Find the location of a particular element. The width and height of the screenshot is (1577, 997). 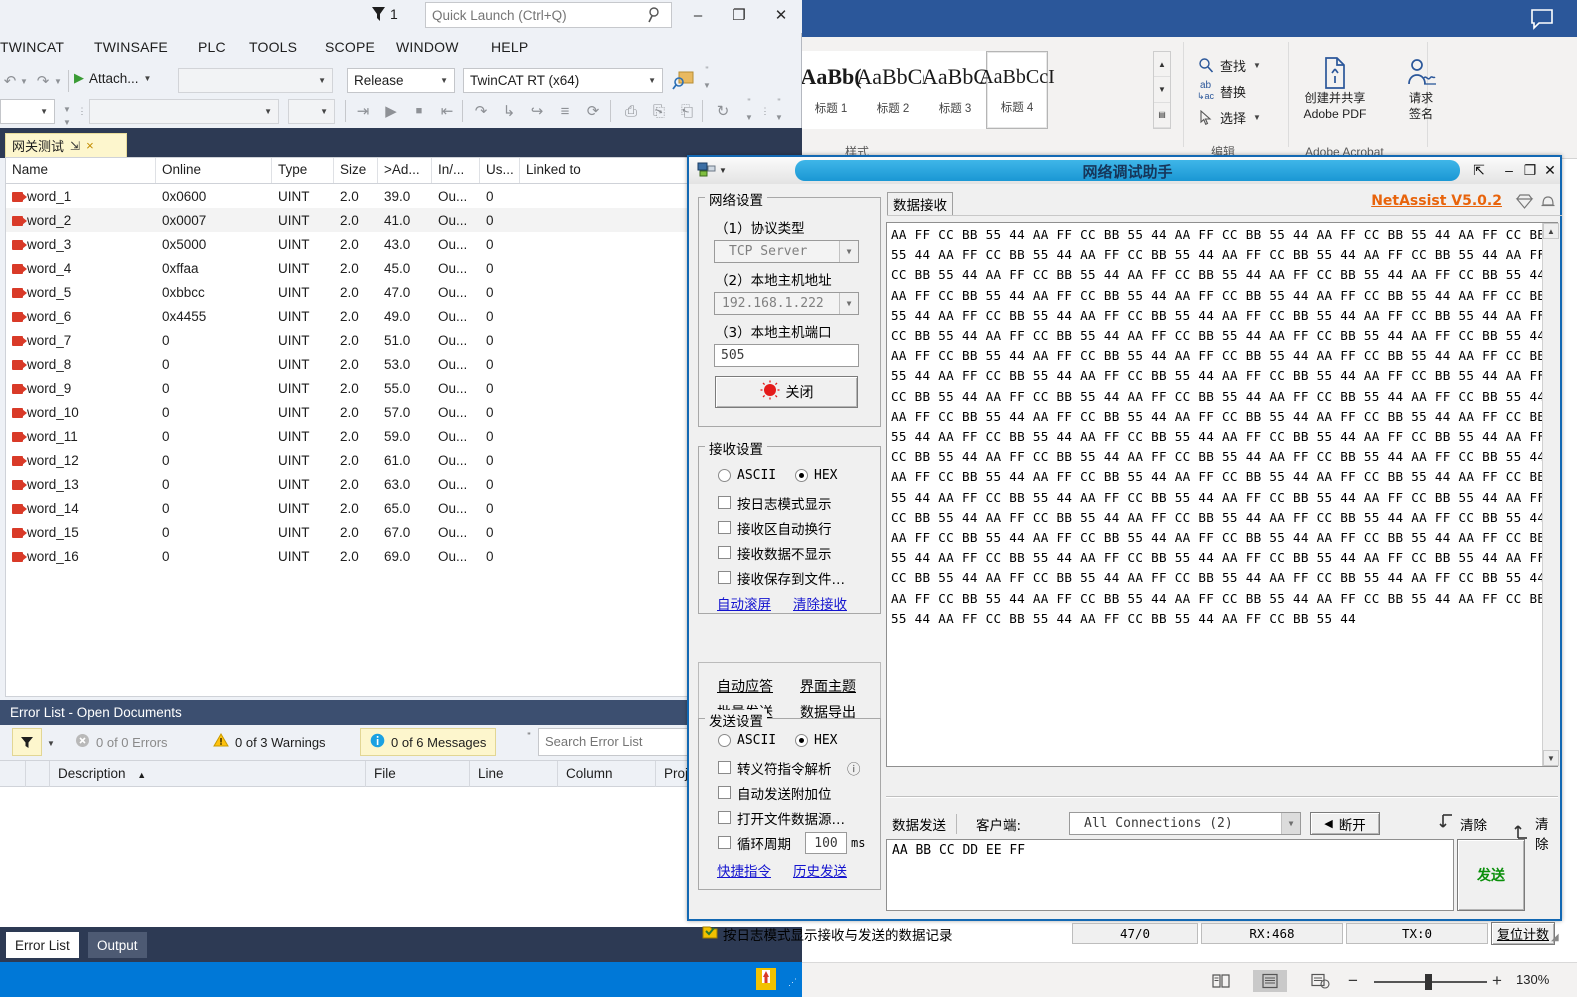

zoom-out-button: − is located at coordinates (1353, 981).